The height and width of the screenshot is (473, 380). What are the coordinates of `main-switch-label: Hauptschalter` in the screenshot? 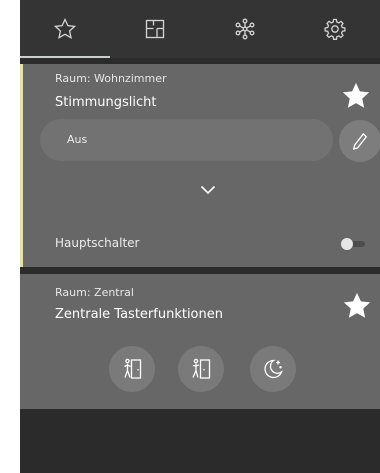 It's located at (97, 243).